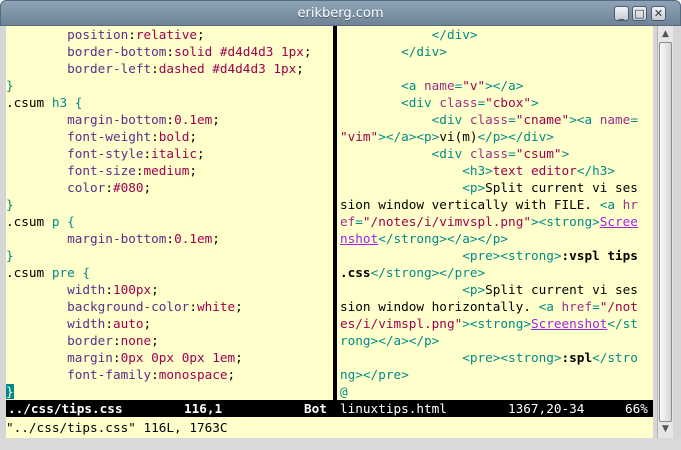 The width and height of the screenshot is (681, 450). I want to click on code-line: sion window vertically with FILE. <a hr, so click(496, 204).